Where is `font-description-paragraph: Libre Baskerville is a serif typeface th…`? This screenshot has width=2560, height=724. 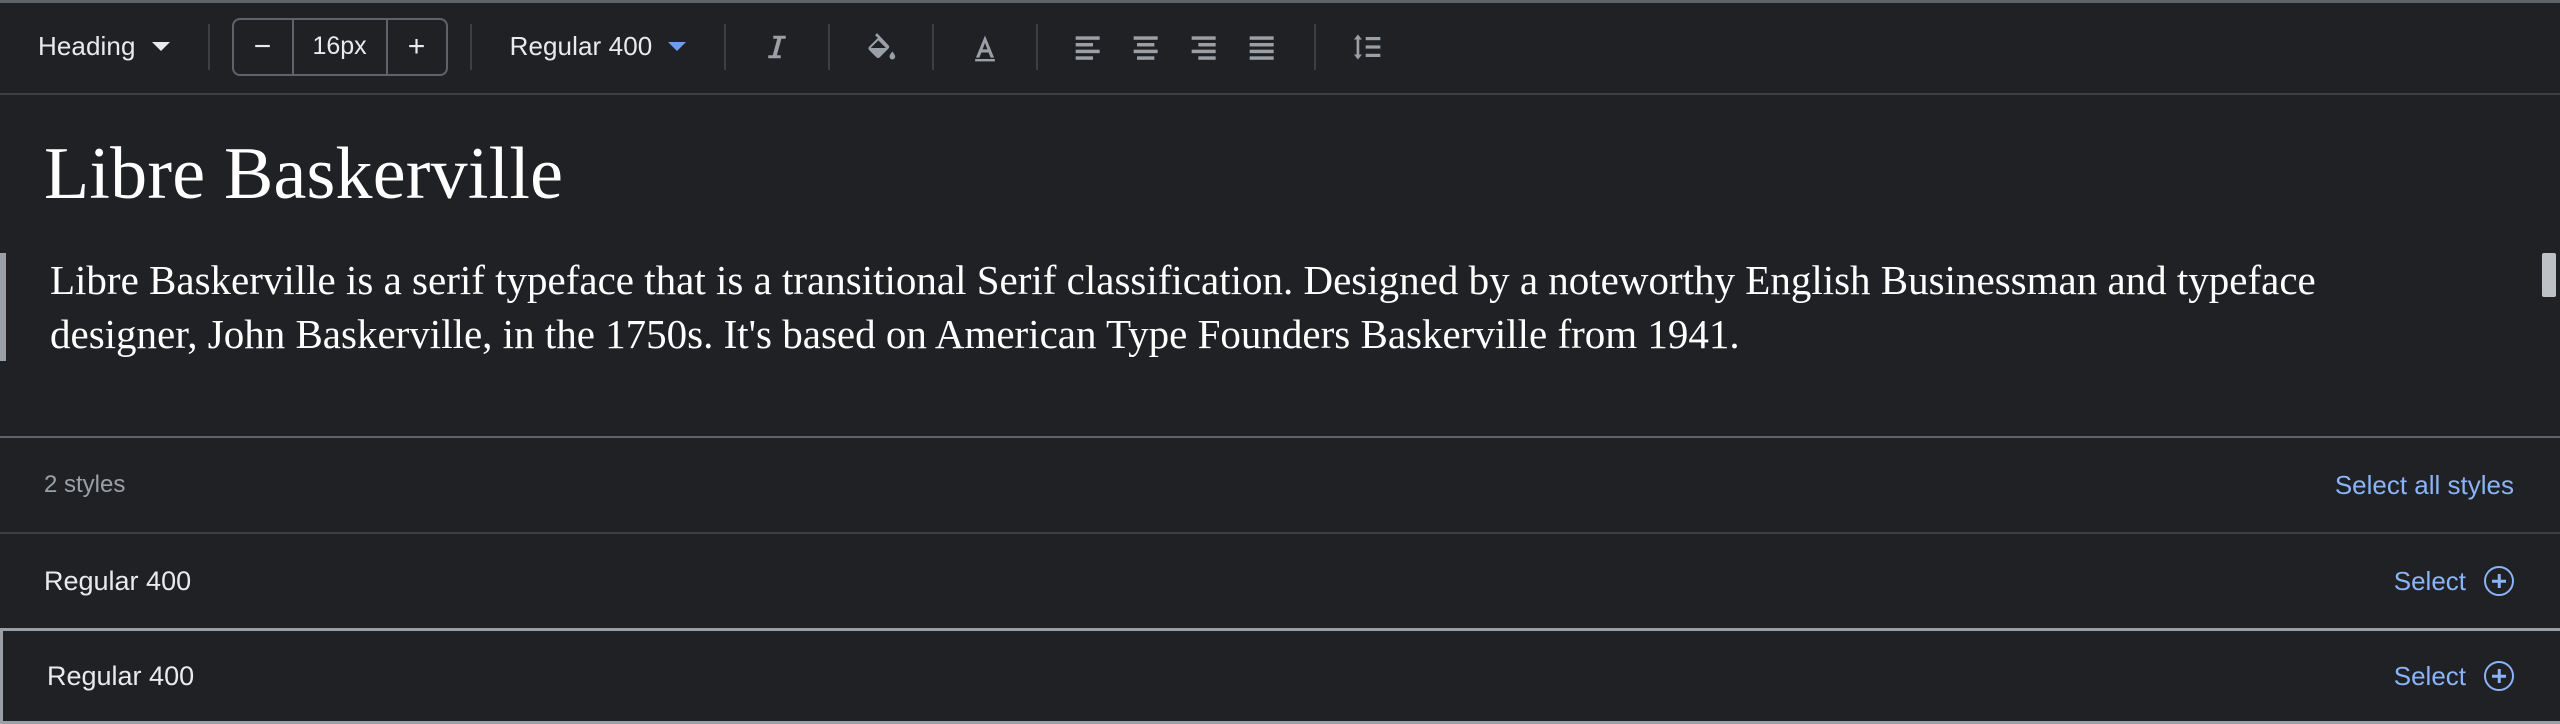 font-description-paragraph: Libre Baskerville is a serif typeface th… is located at coordinates (1205, 307).